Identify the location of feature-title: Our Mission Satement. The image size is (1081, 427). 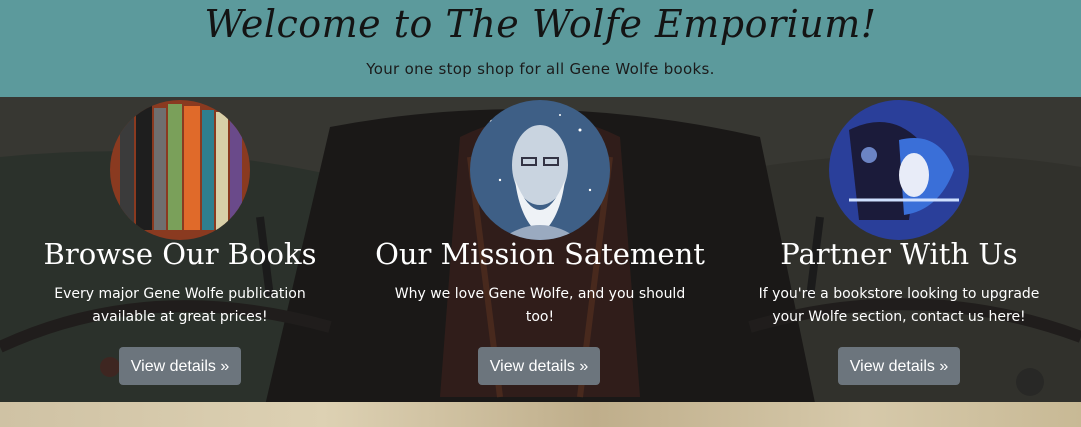
(540, 254).